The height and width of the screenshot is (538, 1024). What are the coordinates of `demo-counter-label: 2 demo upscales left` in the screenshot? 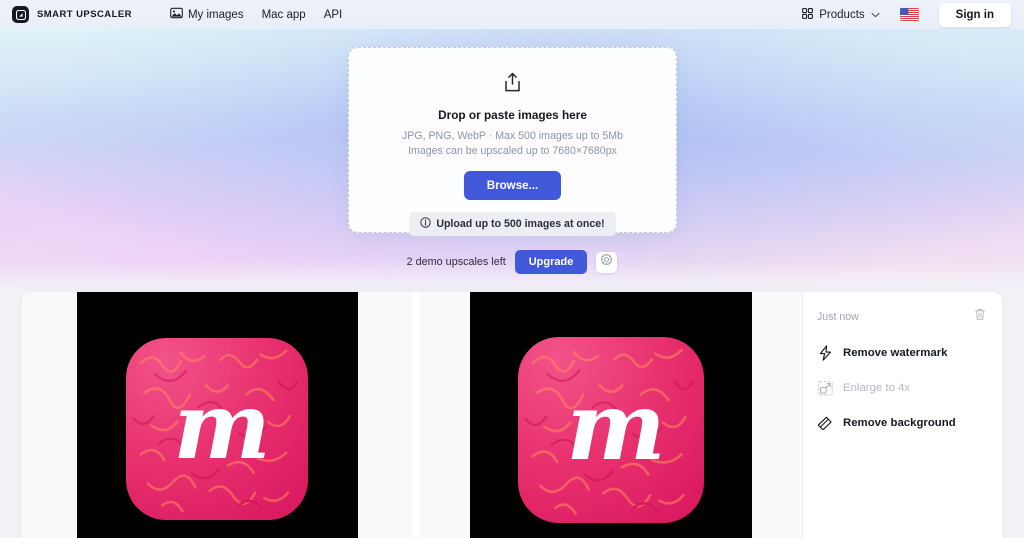 It's located at (456, 262).